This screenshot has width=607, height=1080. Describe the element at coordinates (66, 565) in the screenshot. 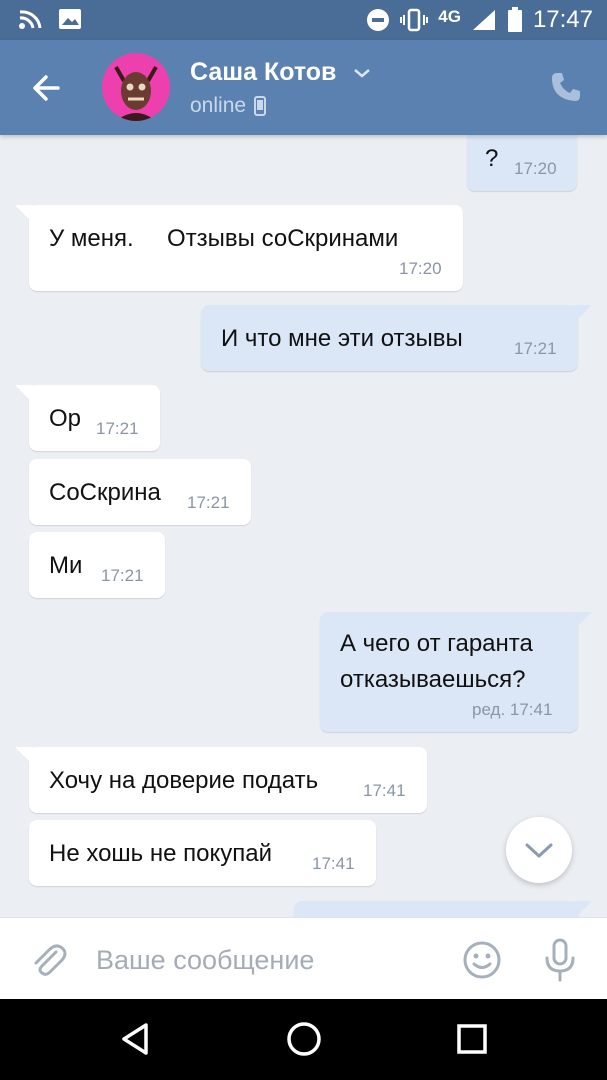

I see `message-text: Ми` at that location.